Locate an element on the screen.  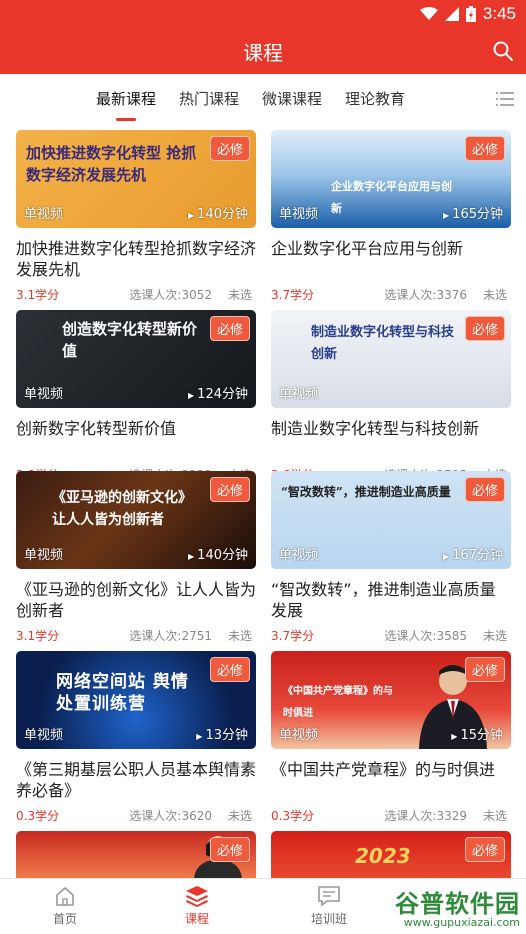
thumbnail-headline: 2023 is located at coordinates (383, 856).